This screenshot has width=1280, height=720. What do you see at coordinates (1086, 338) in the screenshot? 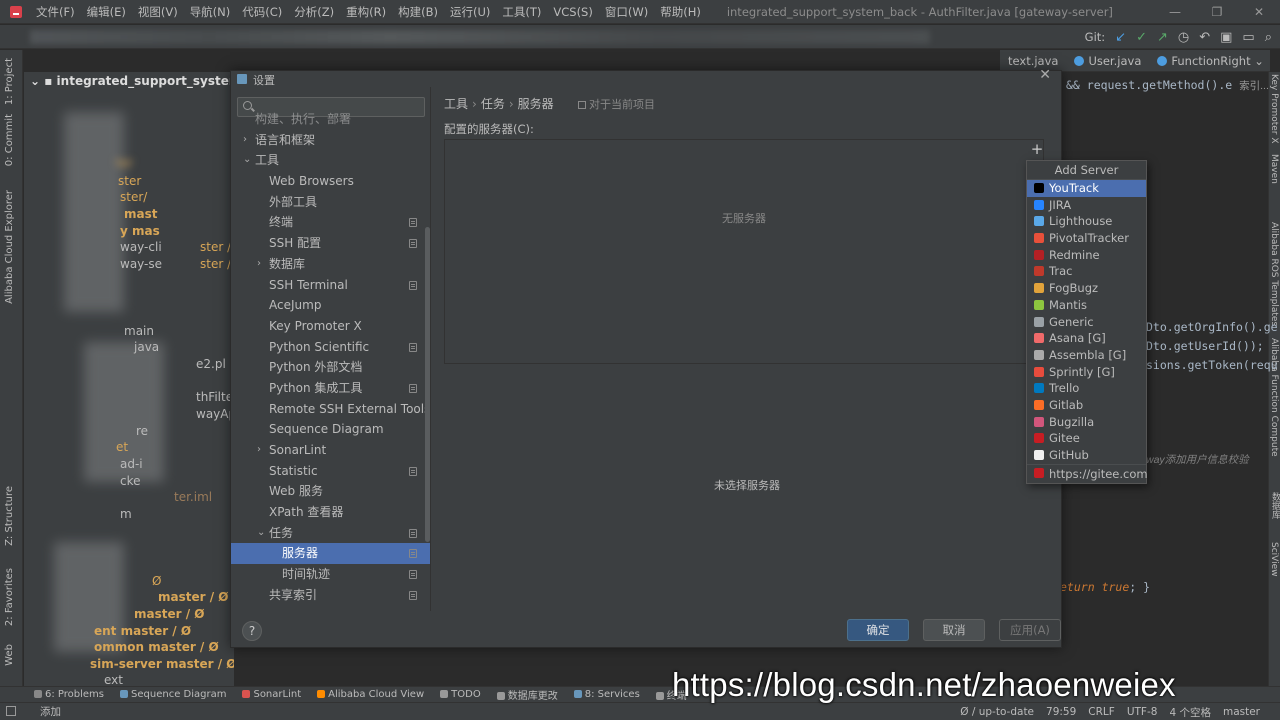
I see `server-type-item: Asana [G]` at bounding box center [1086, 338].